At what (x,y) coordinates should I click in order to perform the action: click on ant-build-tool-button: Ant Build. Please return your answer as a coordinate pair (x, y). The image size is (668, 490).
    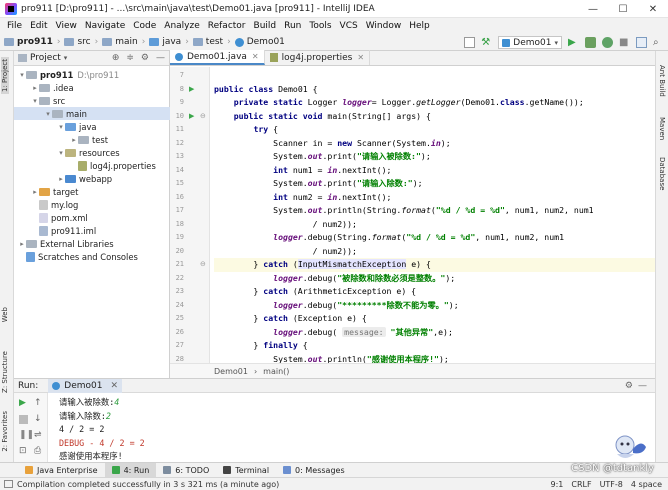
    Looking at the image, I should click on (662, 81).